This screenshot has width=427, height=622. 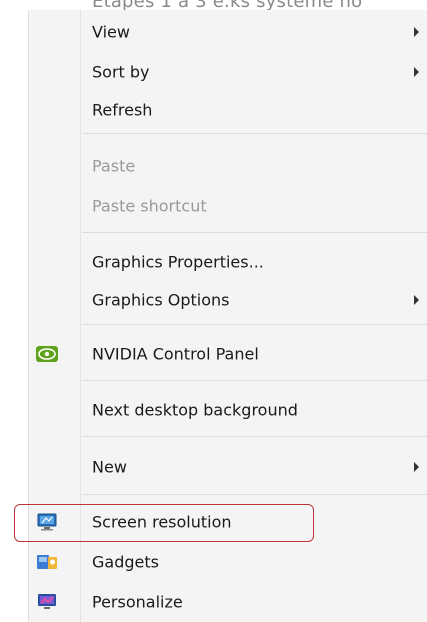 What do you see at coordinates (227, 602) in the screenshot?
I see `menu-item-personalize: Personalize` at bounding box center [227, 602].